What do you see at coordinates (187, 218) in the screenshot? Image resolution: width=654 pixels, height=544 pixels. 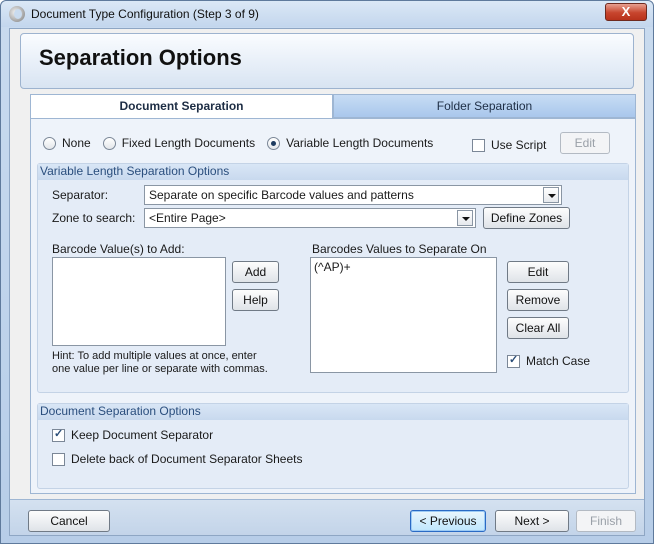 I see `zone-value: <Entire Page>` at bounding box center [187, 218].